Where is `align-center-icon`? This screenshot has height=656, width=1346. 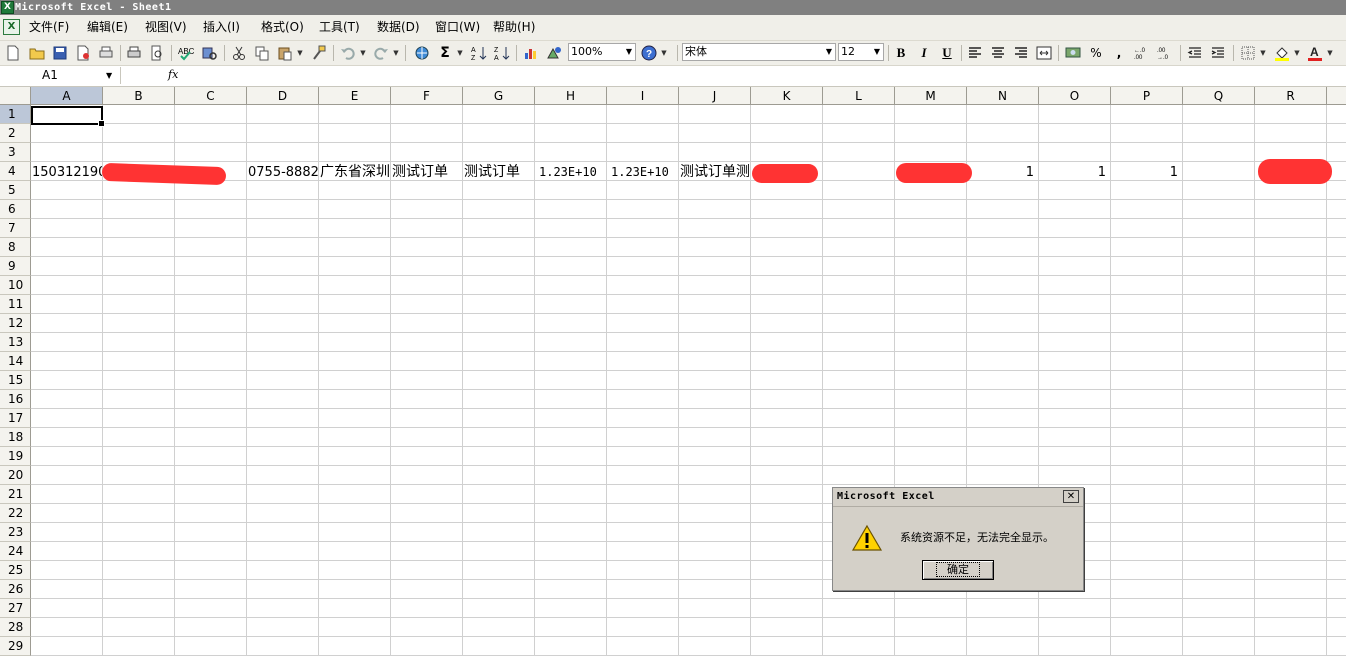 align-center-icon is located at coordinates (998, 53).